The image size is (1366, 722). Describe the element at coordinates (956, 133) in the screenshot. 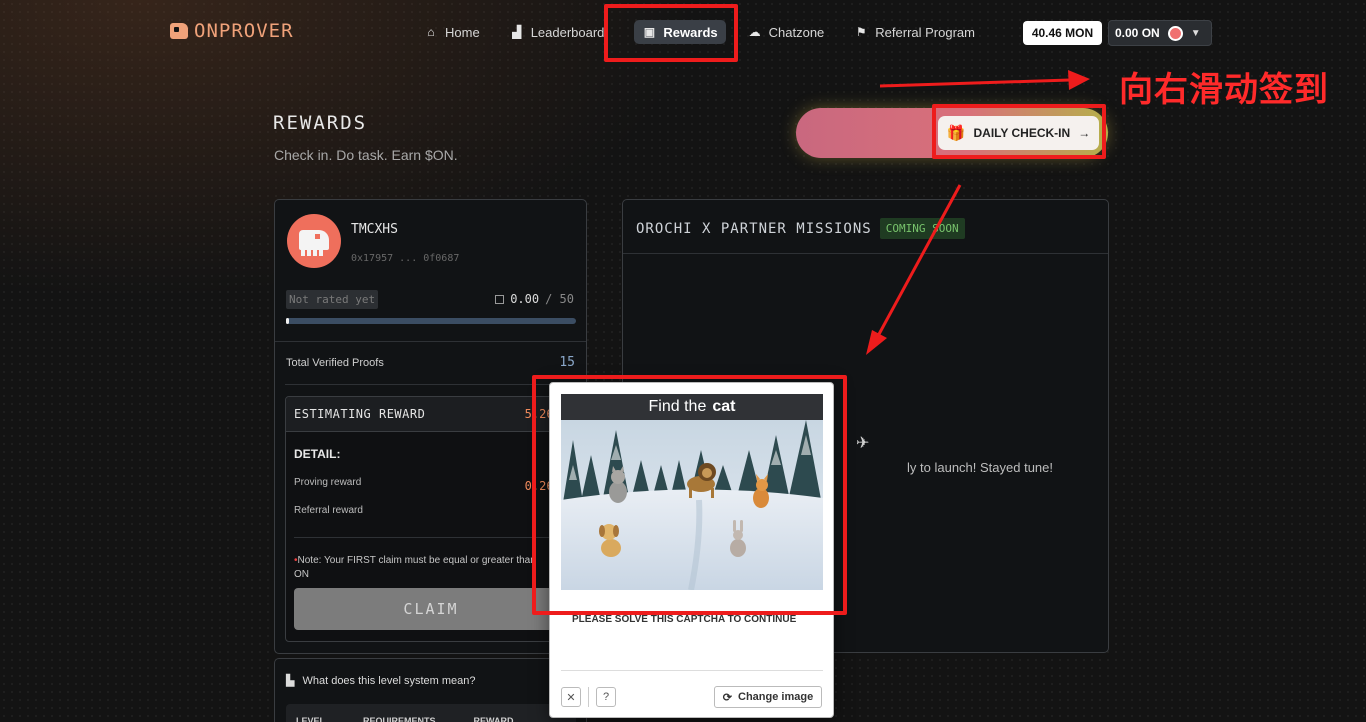

I see `gift-icon: 🎁` at that location.